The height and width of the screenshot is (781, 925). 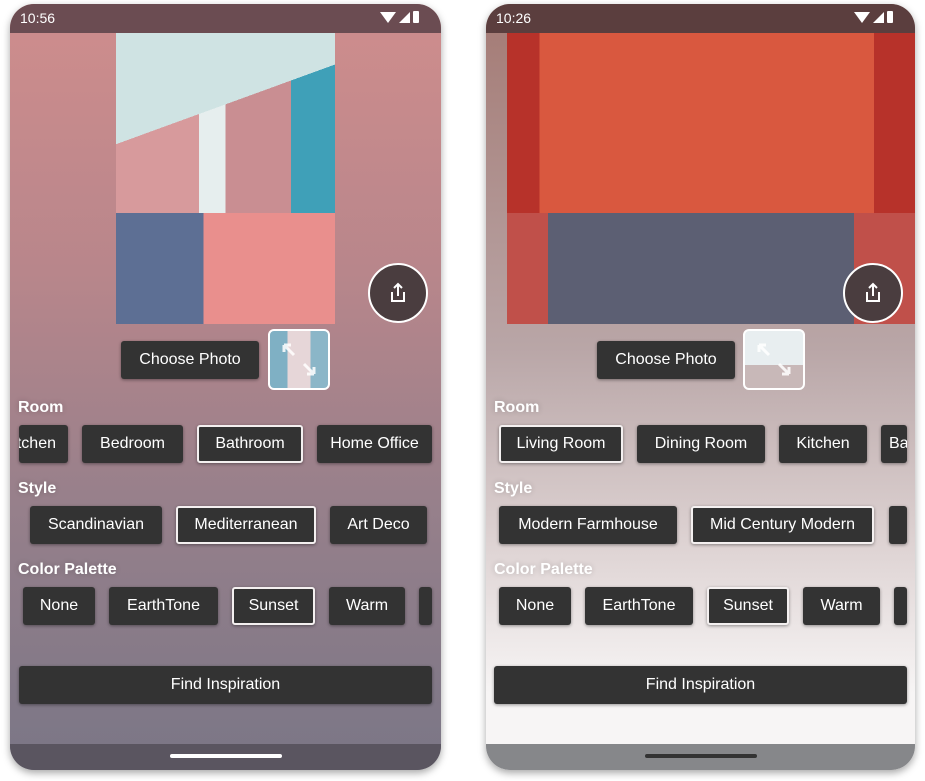 I want to click on status-bar: 10:26, so click(x=700, y=18).